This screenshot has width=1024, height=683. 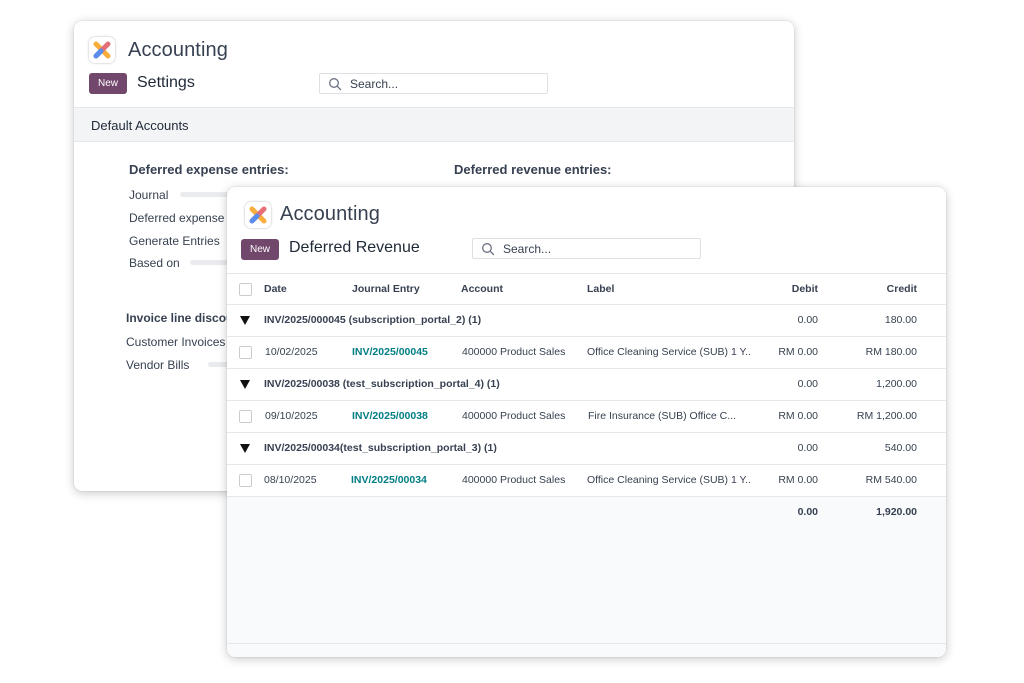 I want to click on column-header-journal-entry: Journal Entry, so click(x=402, y=289).